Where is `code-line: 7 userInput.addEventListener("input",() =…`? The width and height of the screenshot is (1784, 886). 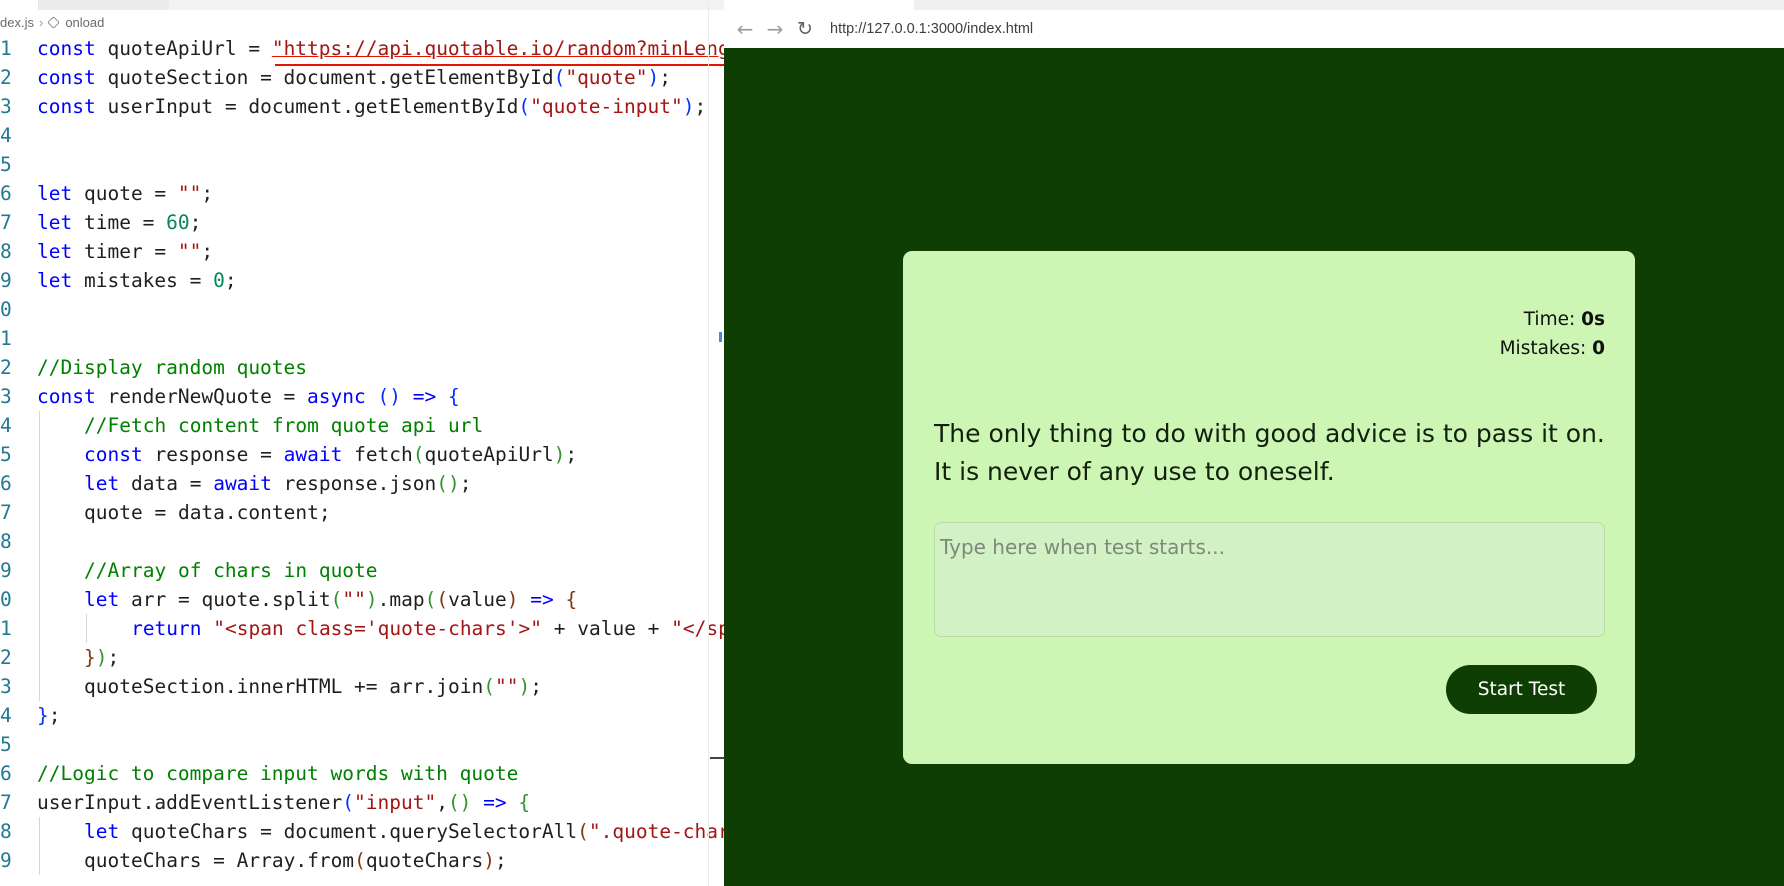
code-line: 7 userInput.addEventListener("input",() =… is located at coordinates (362, 802).